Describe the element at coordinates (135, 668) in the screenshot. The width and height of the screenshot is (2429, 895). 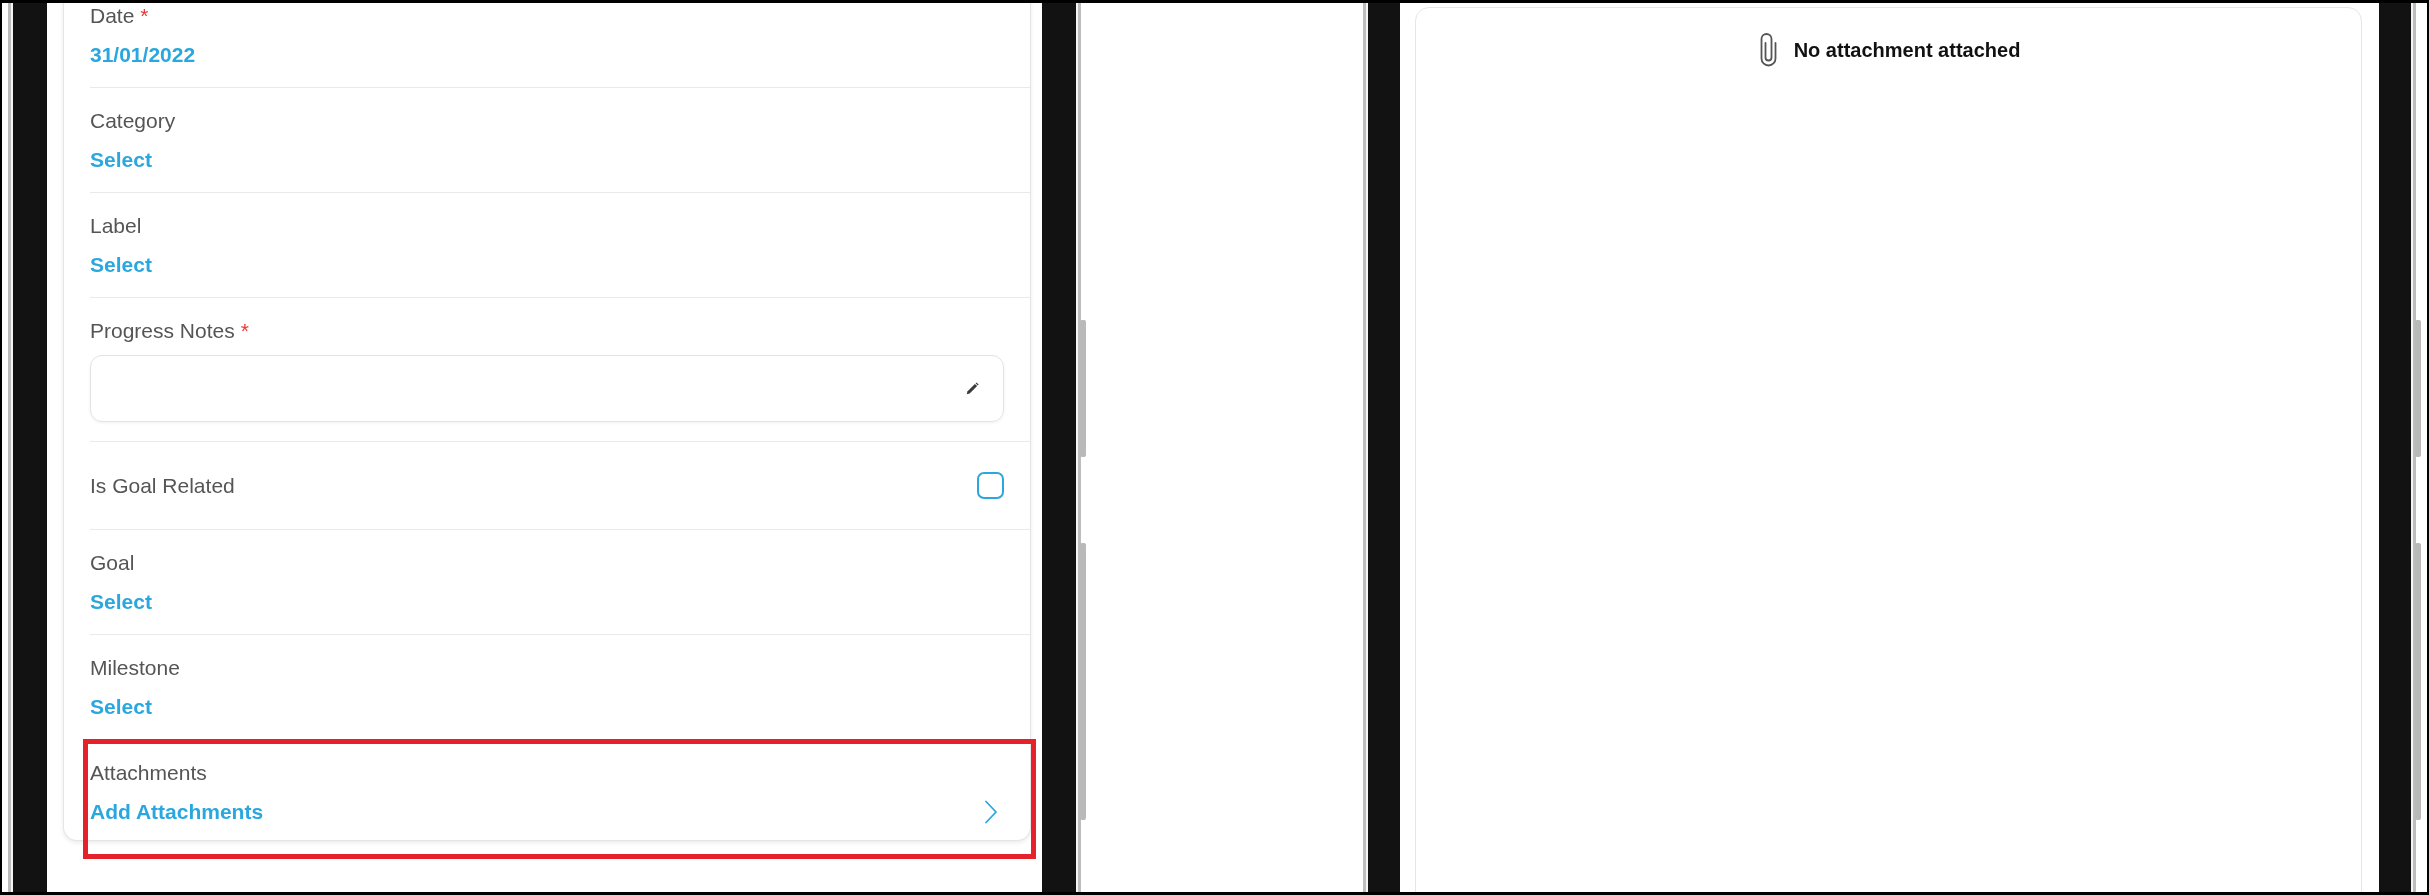
I see `field-label: Milestone` at that location.